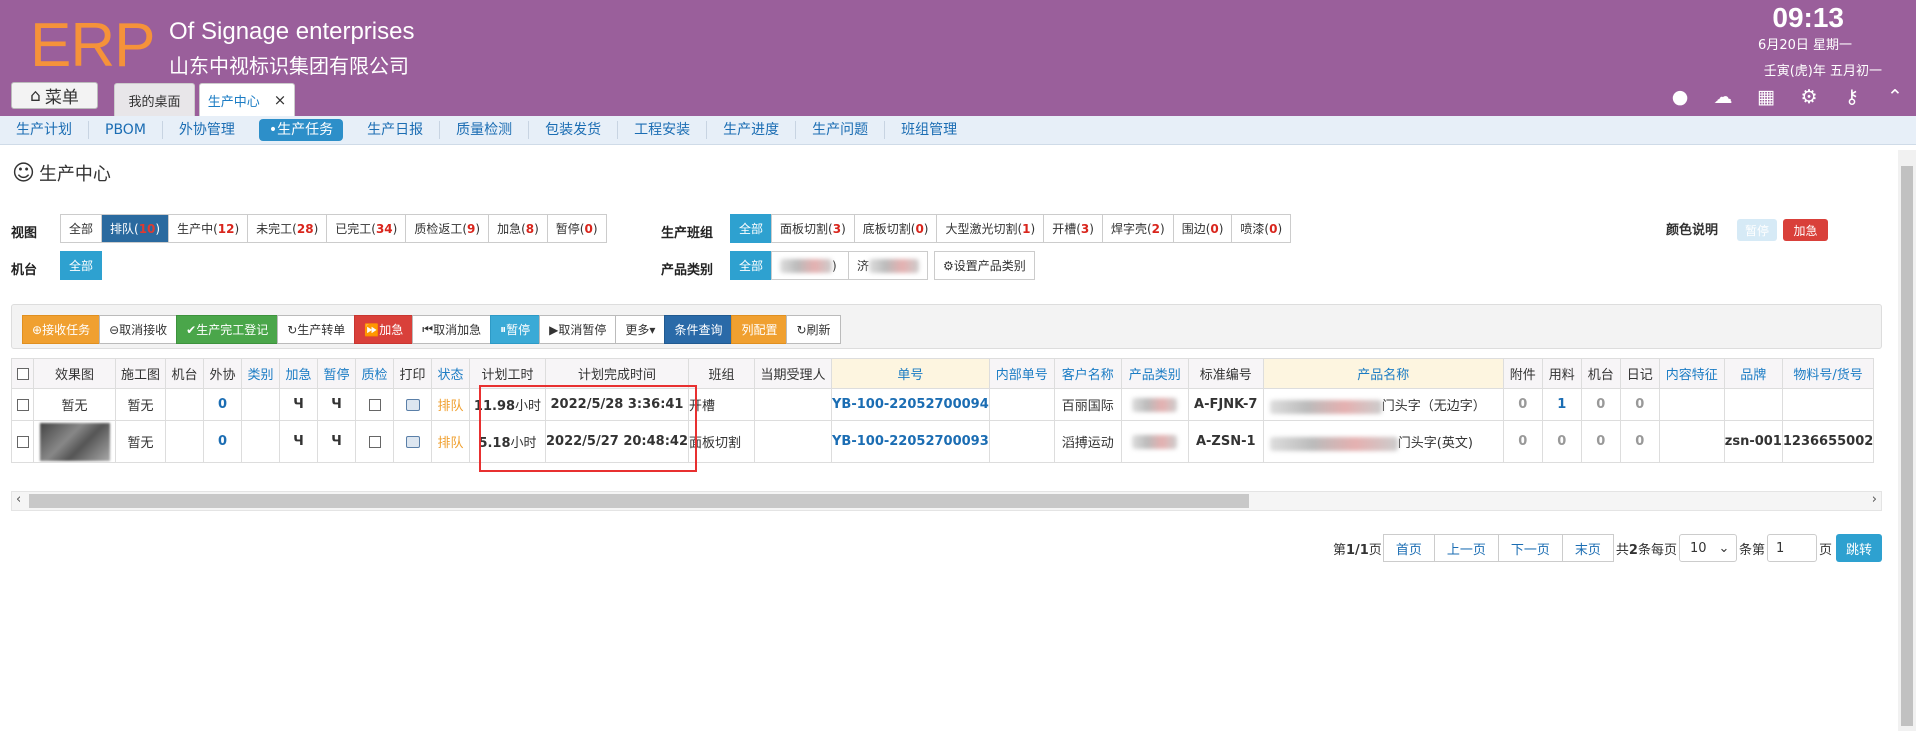  Describe the element at coordinates (22, 373) in the screenshot. I see `select-all-checkbox` at that location.